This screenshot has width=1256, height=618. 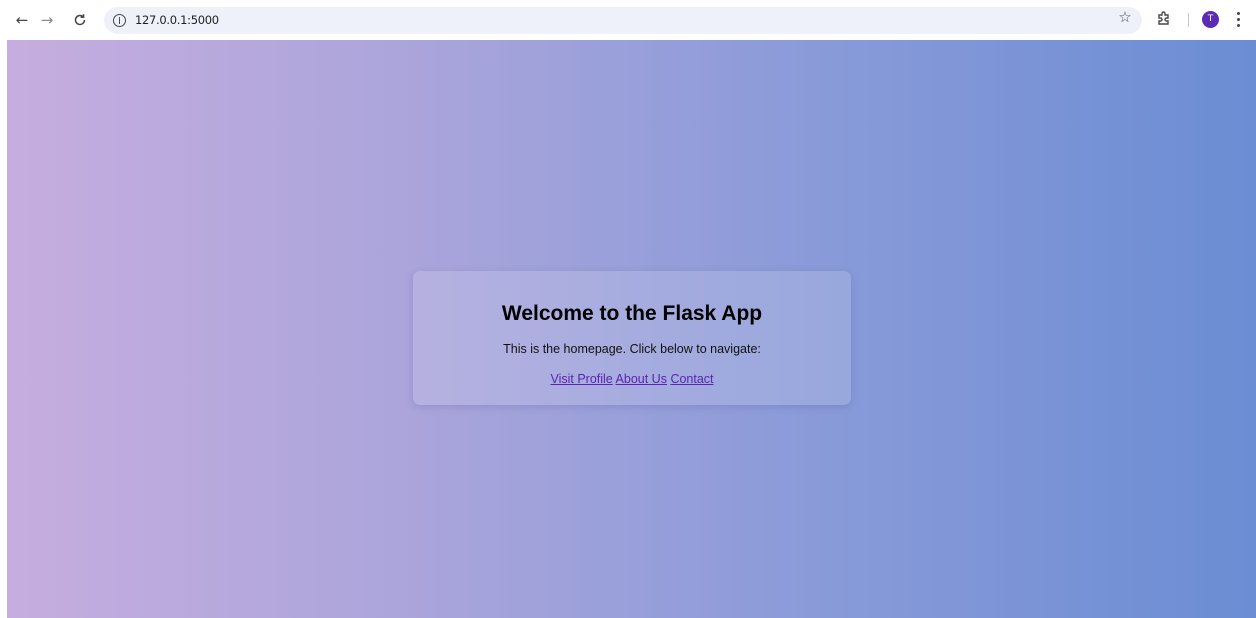 I want to click on nav-links: Visit Profile About Us Contact, so click(x=632, y=379).